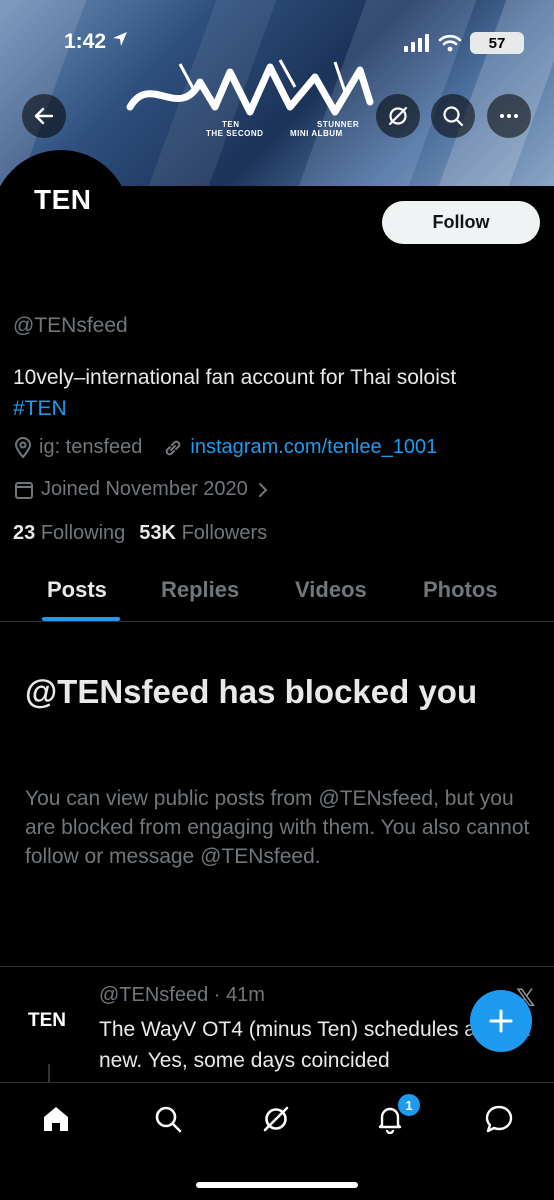 The image size is (554, 1200). I want to click on home-icon, so click(56, 1119).